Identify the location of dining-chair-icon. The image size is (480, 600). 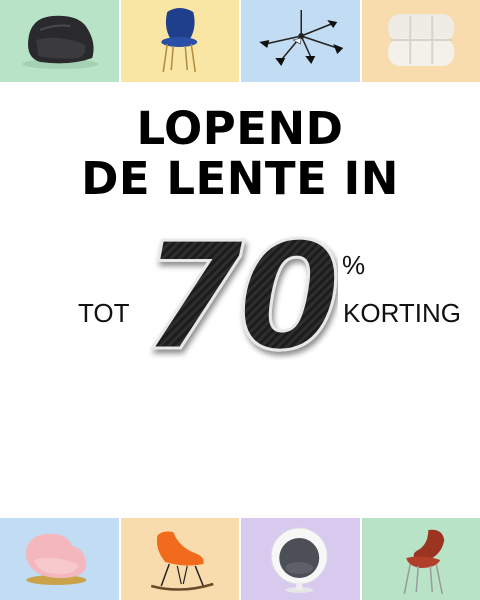
(178, 40).